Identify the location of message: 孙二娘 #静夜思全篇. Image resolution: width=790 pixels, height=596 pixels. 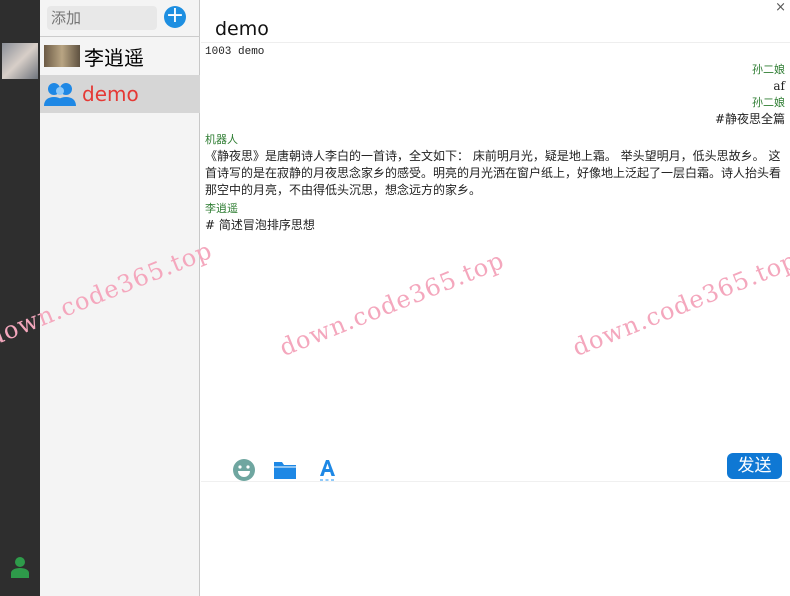
(495, 111).